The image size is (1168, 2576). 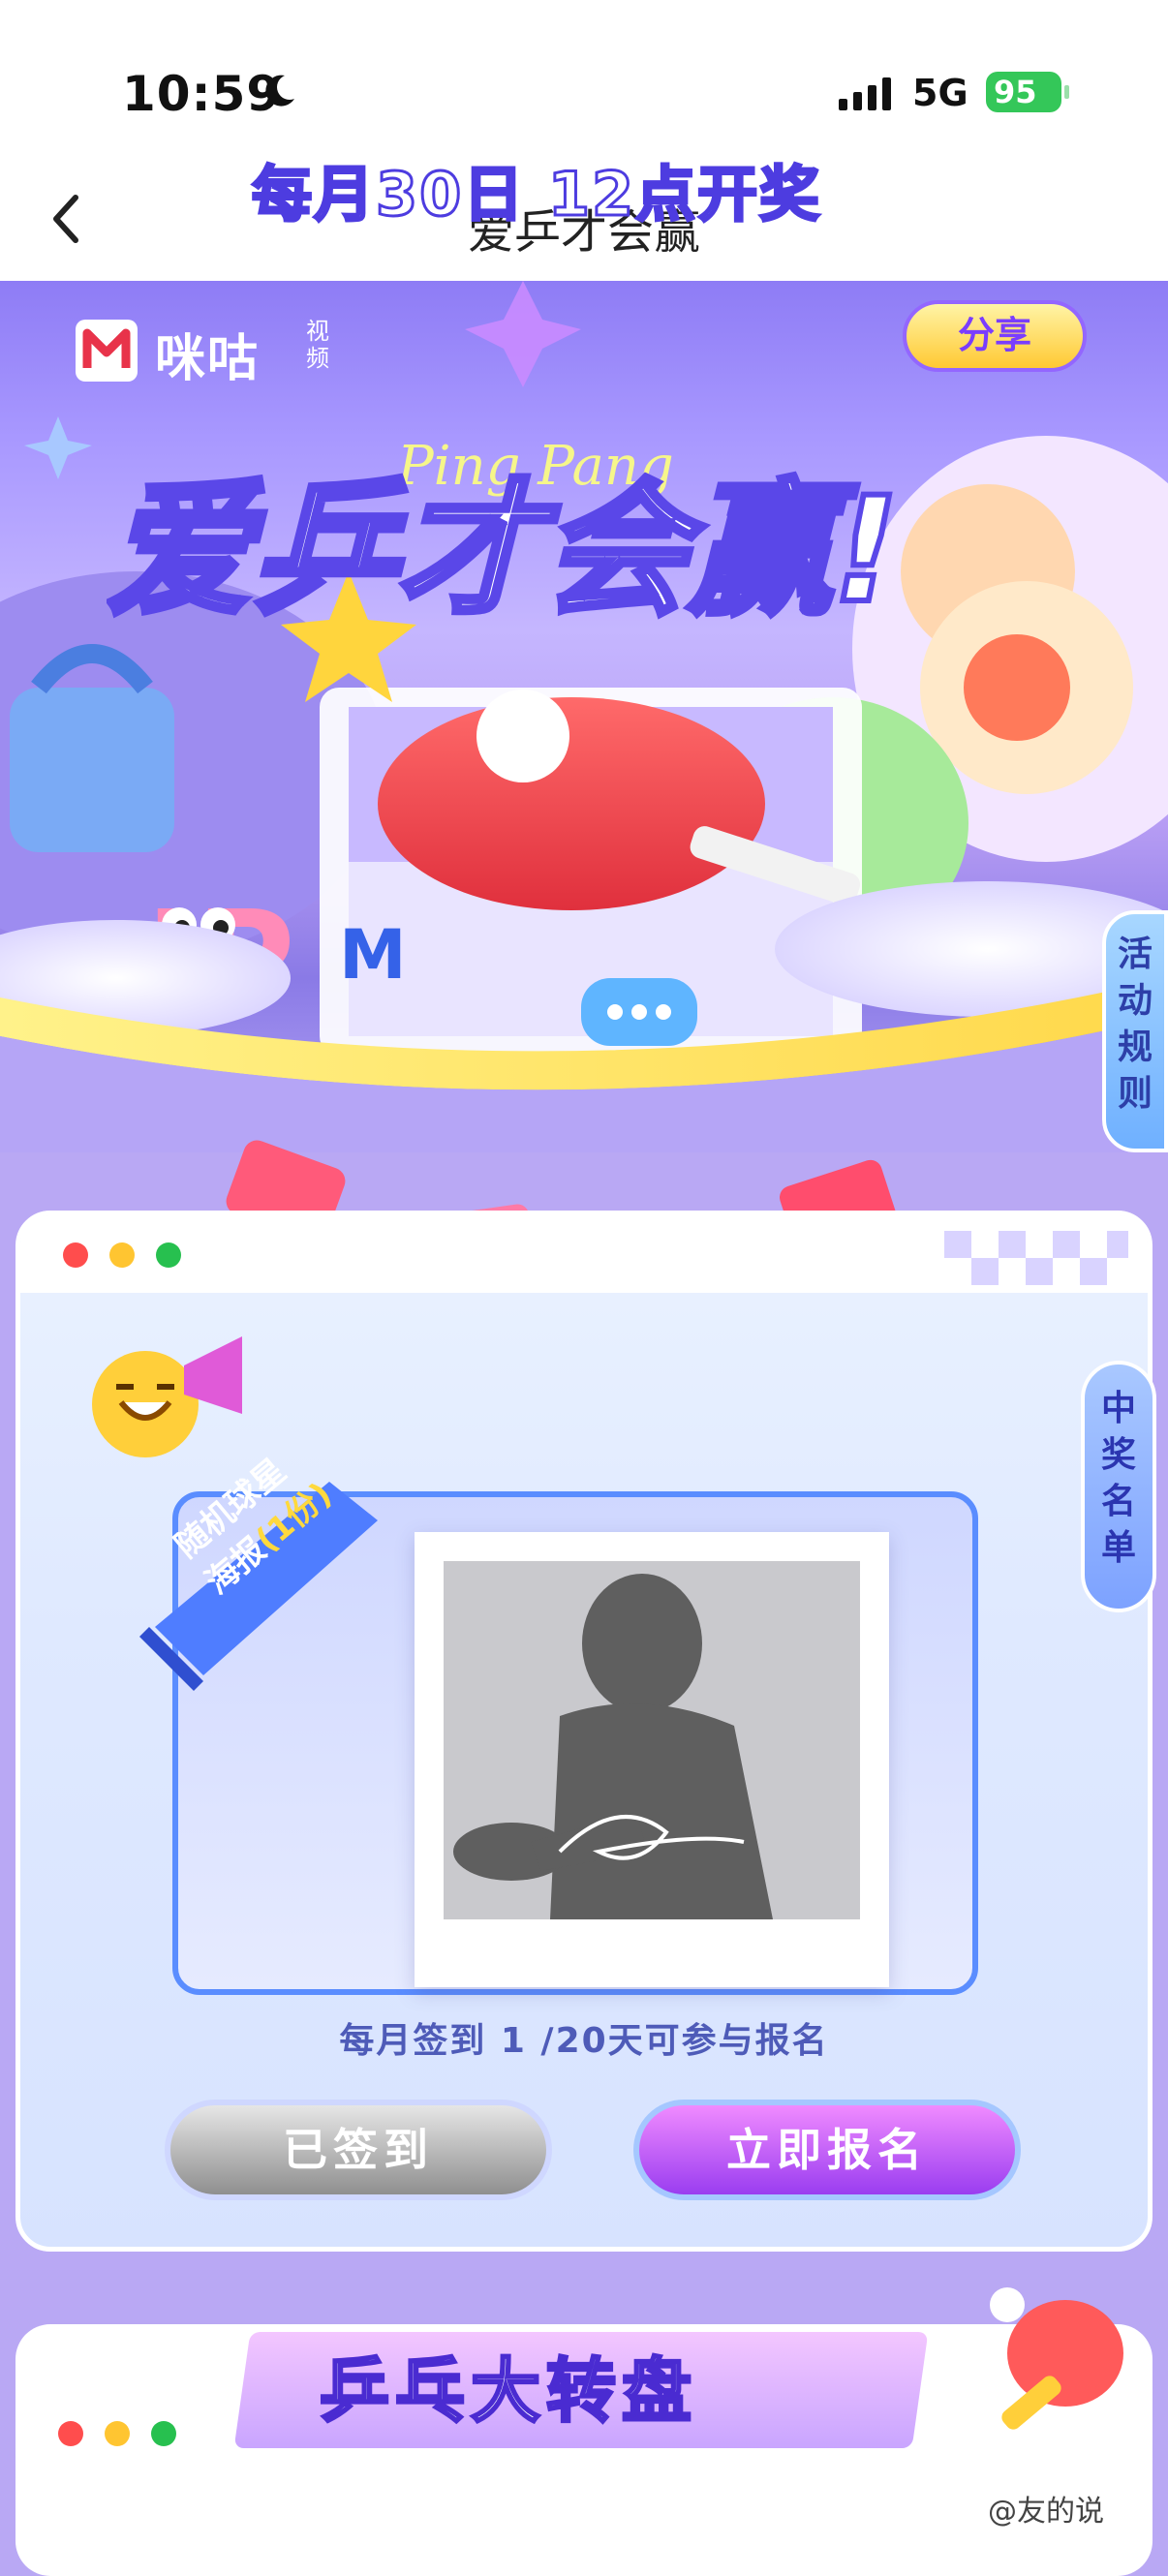 I want to click on network-type: 5G, so click(x=940, y=93).